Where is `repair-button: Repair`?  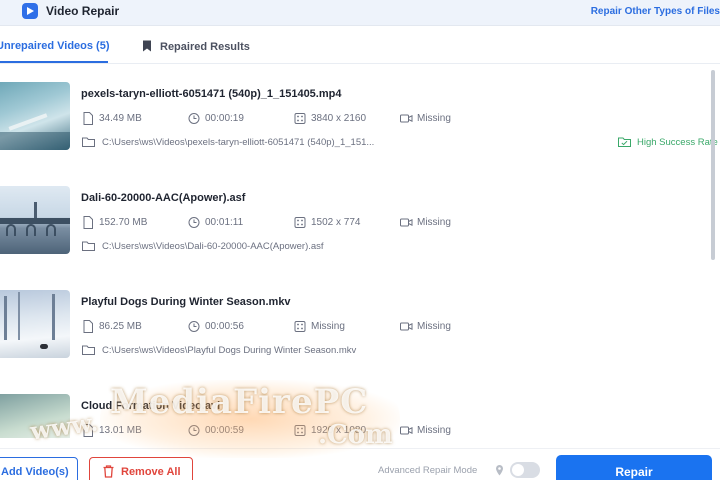 repair-button: Repair is located at coordinates (634, 467).